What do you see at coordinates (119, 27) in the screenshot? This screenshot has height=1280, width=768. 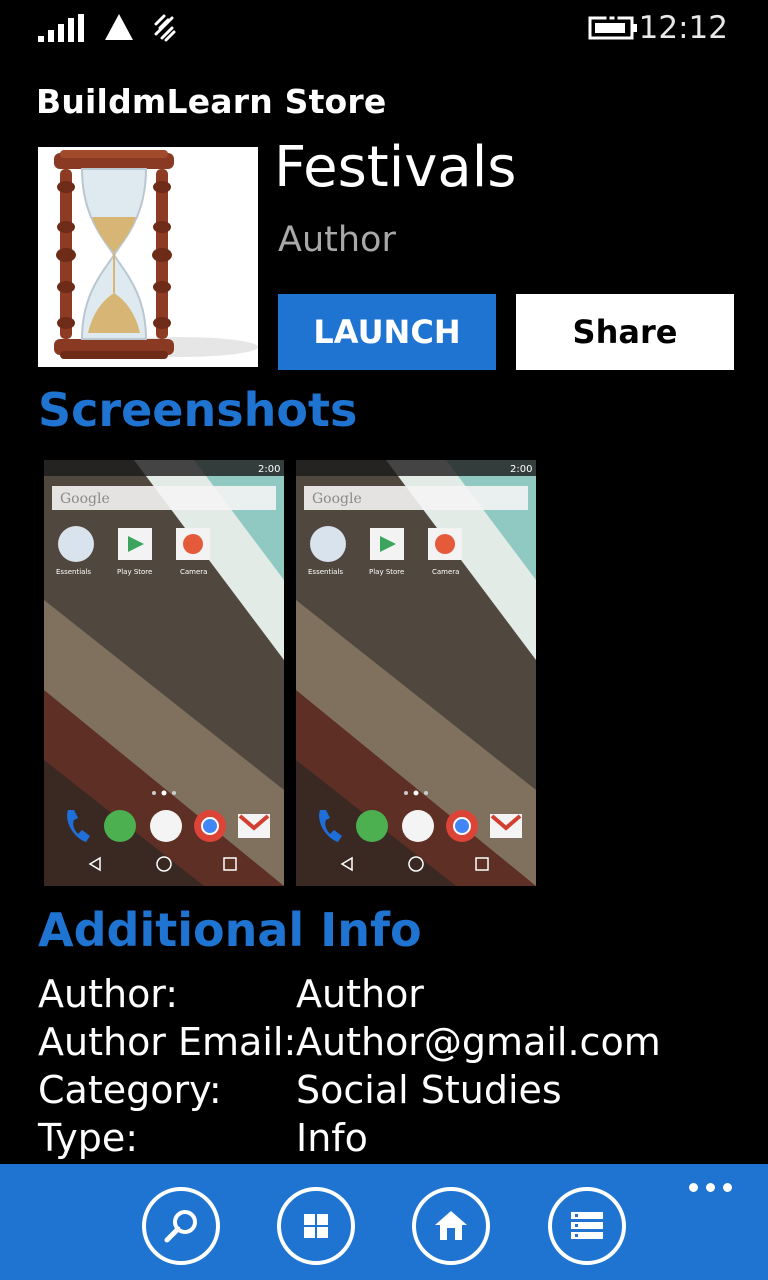 I see `data-triangle-icon` at bounding box center [119, 27].